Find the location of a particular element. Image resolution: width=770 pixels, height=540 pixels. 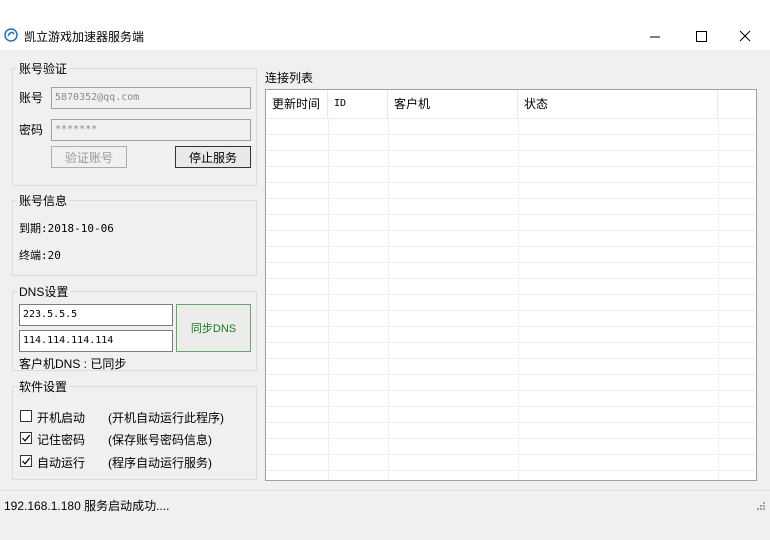

maximize-icon is located at coordinates (701, 36).